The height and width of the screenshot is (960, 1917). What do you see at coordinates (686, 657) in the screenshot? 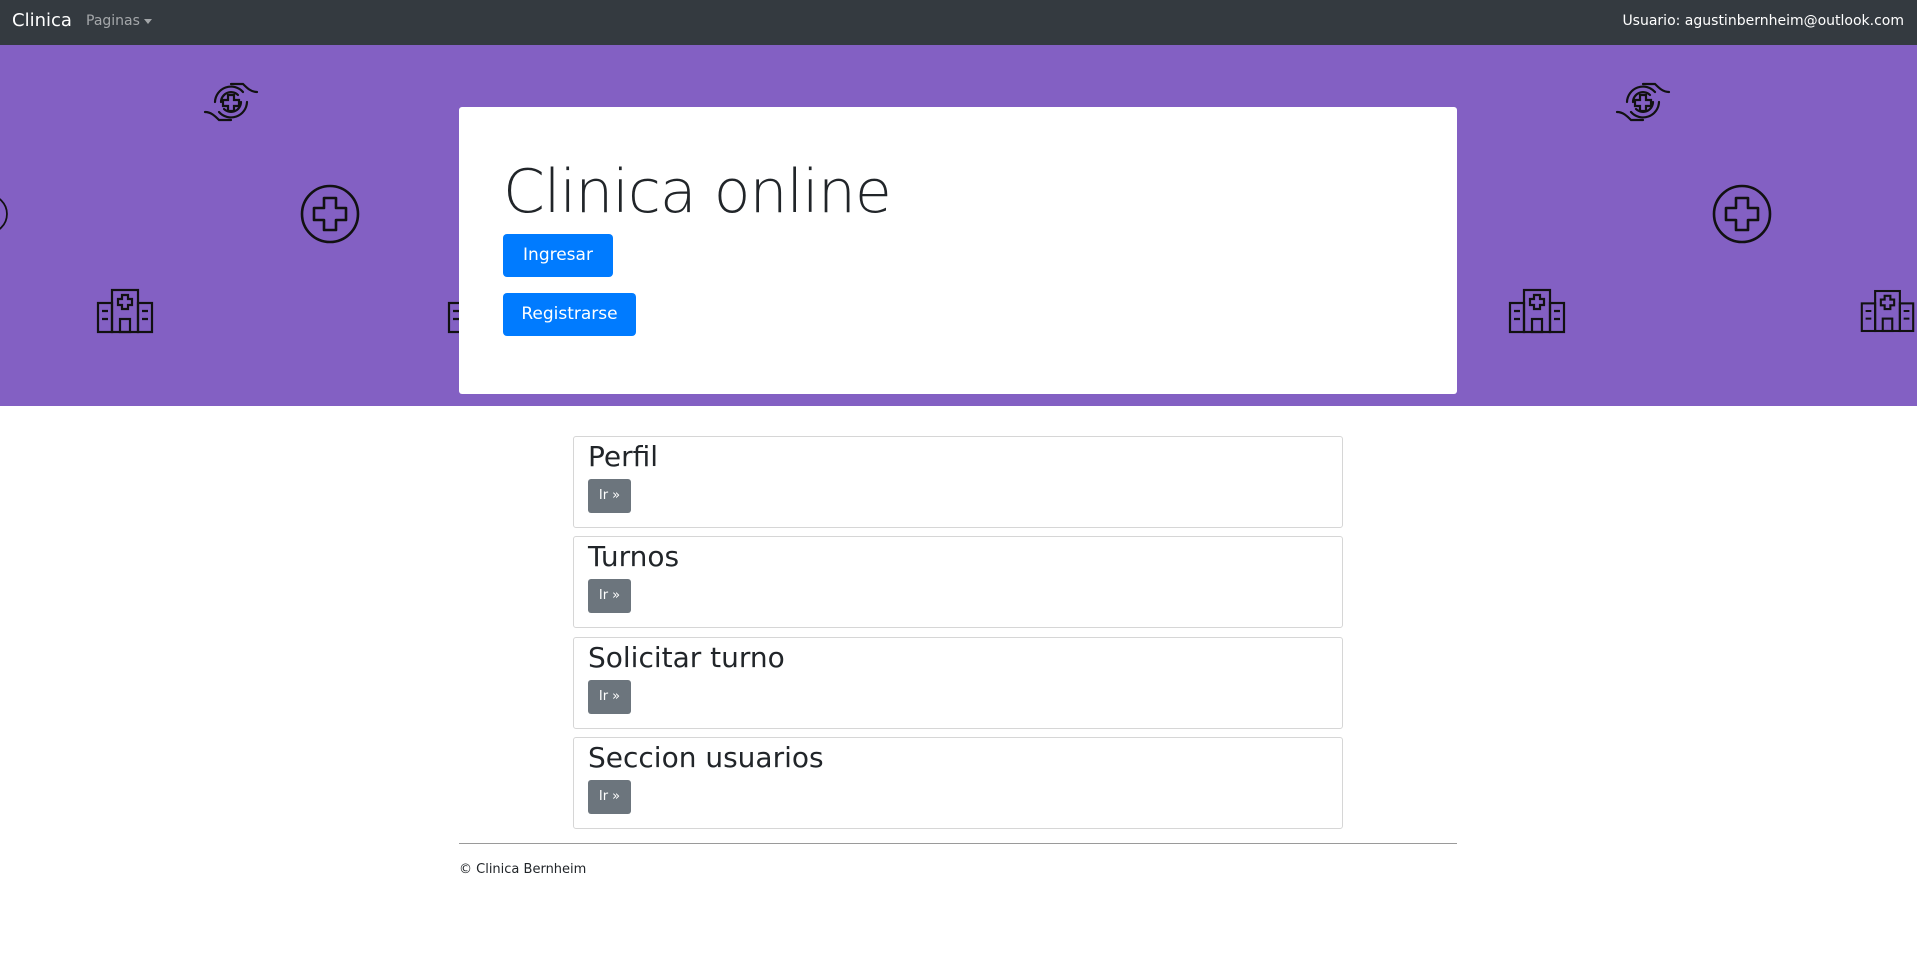
I see `card-title: Solicitar turno` at bounding box center [686, 657].